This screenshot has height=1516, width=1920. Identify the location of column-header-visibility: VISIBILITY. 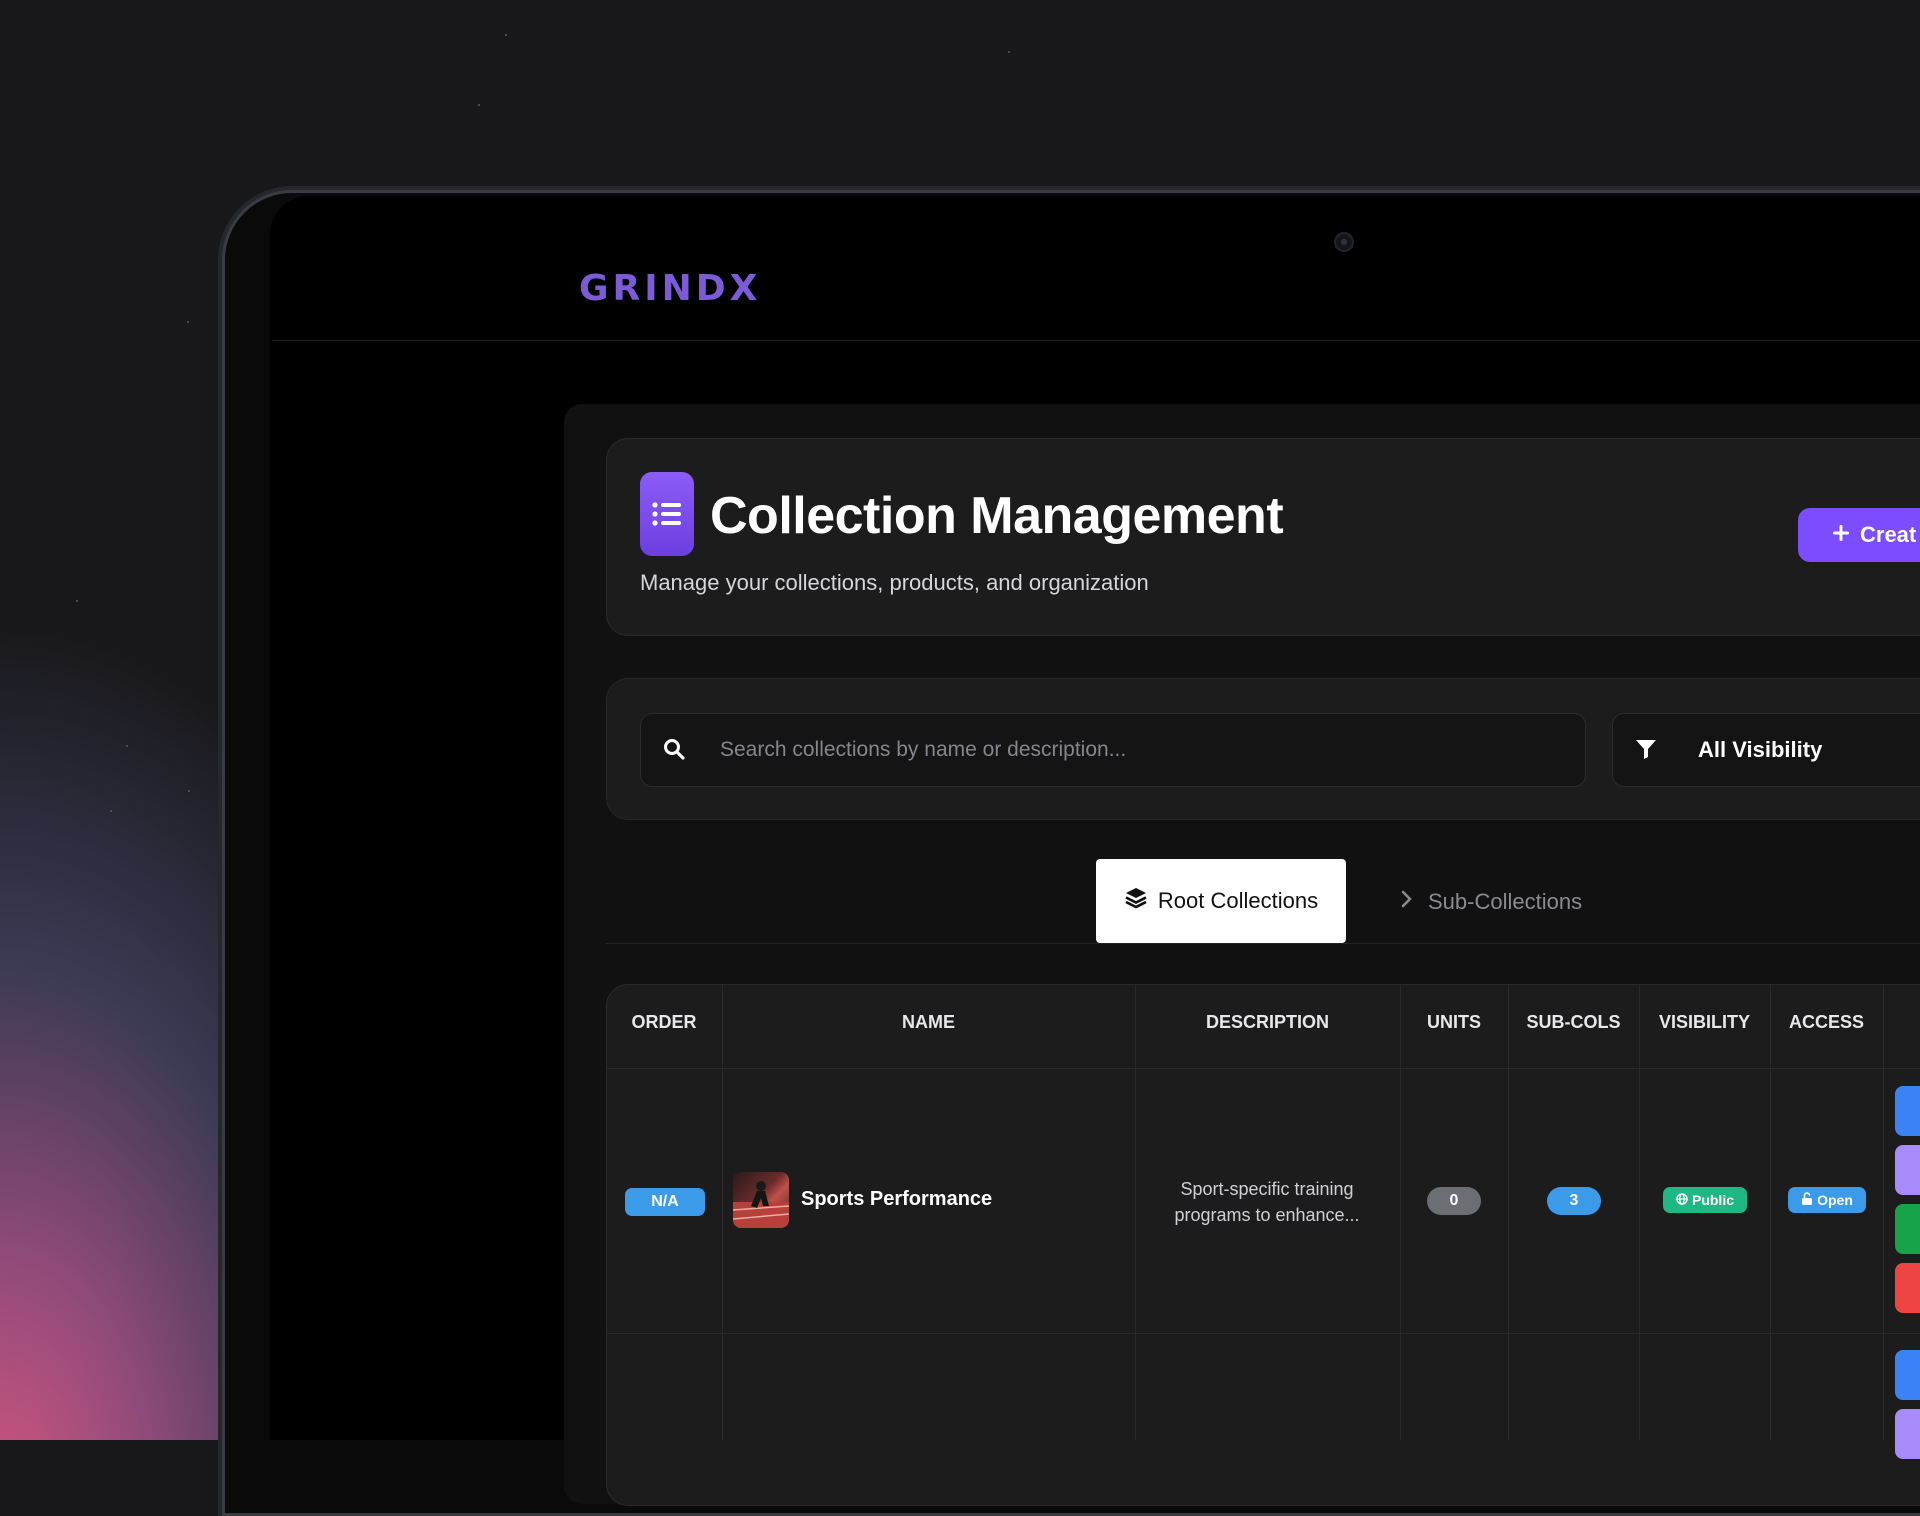
(1704, 1022).